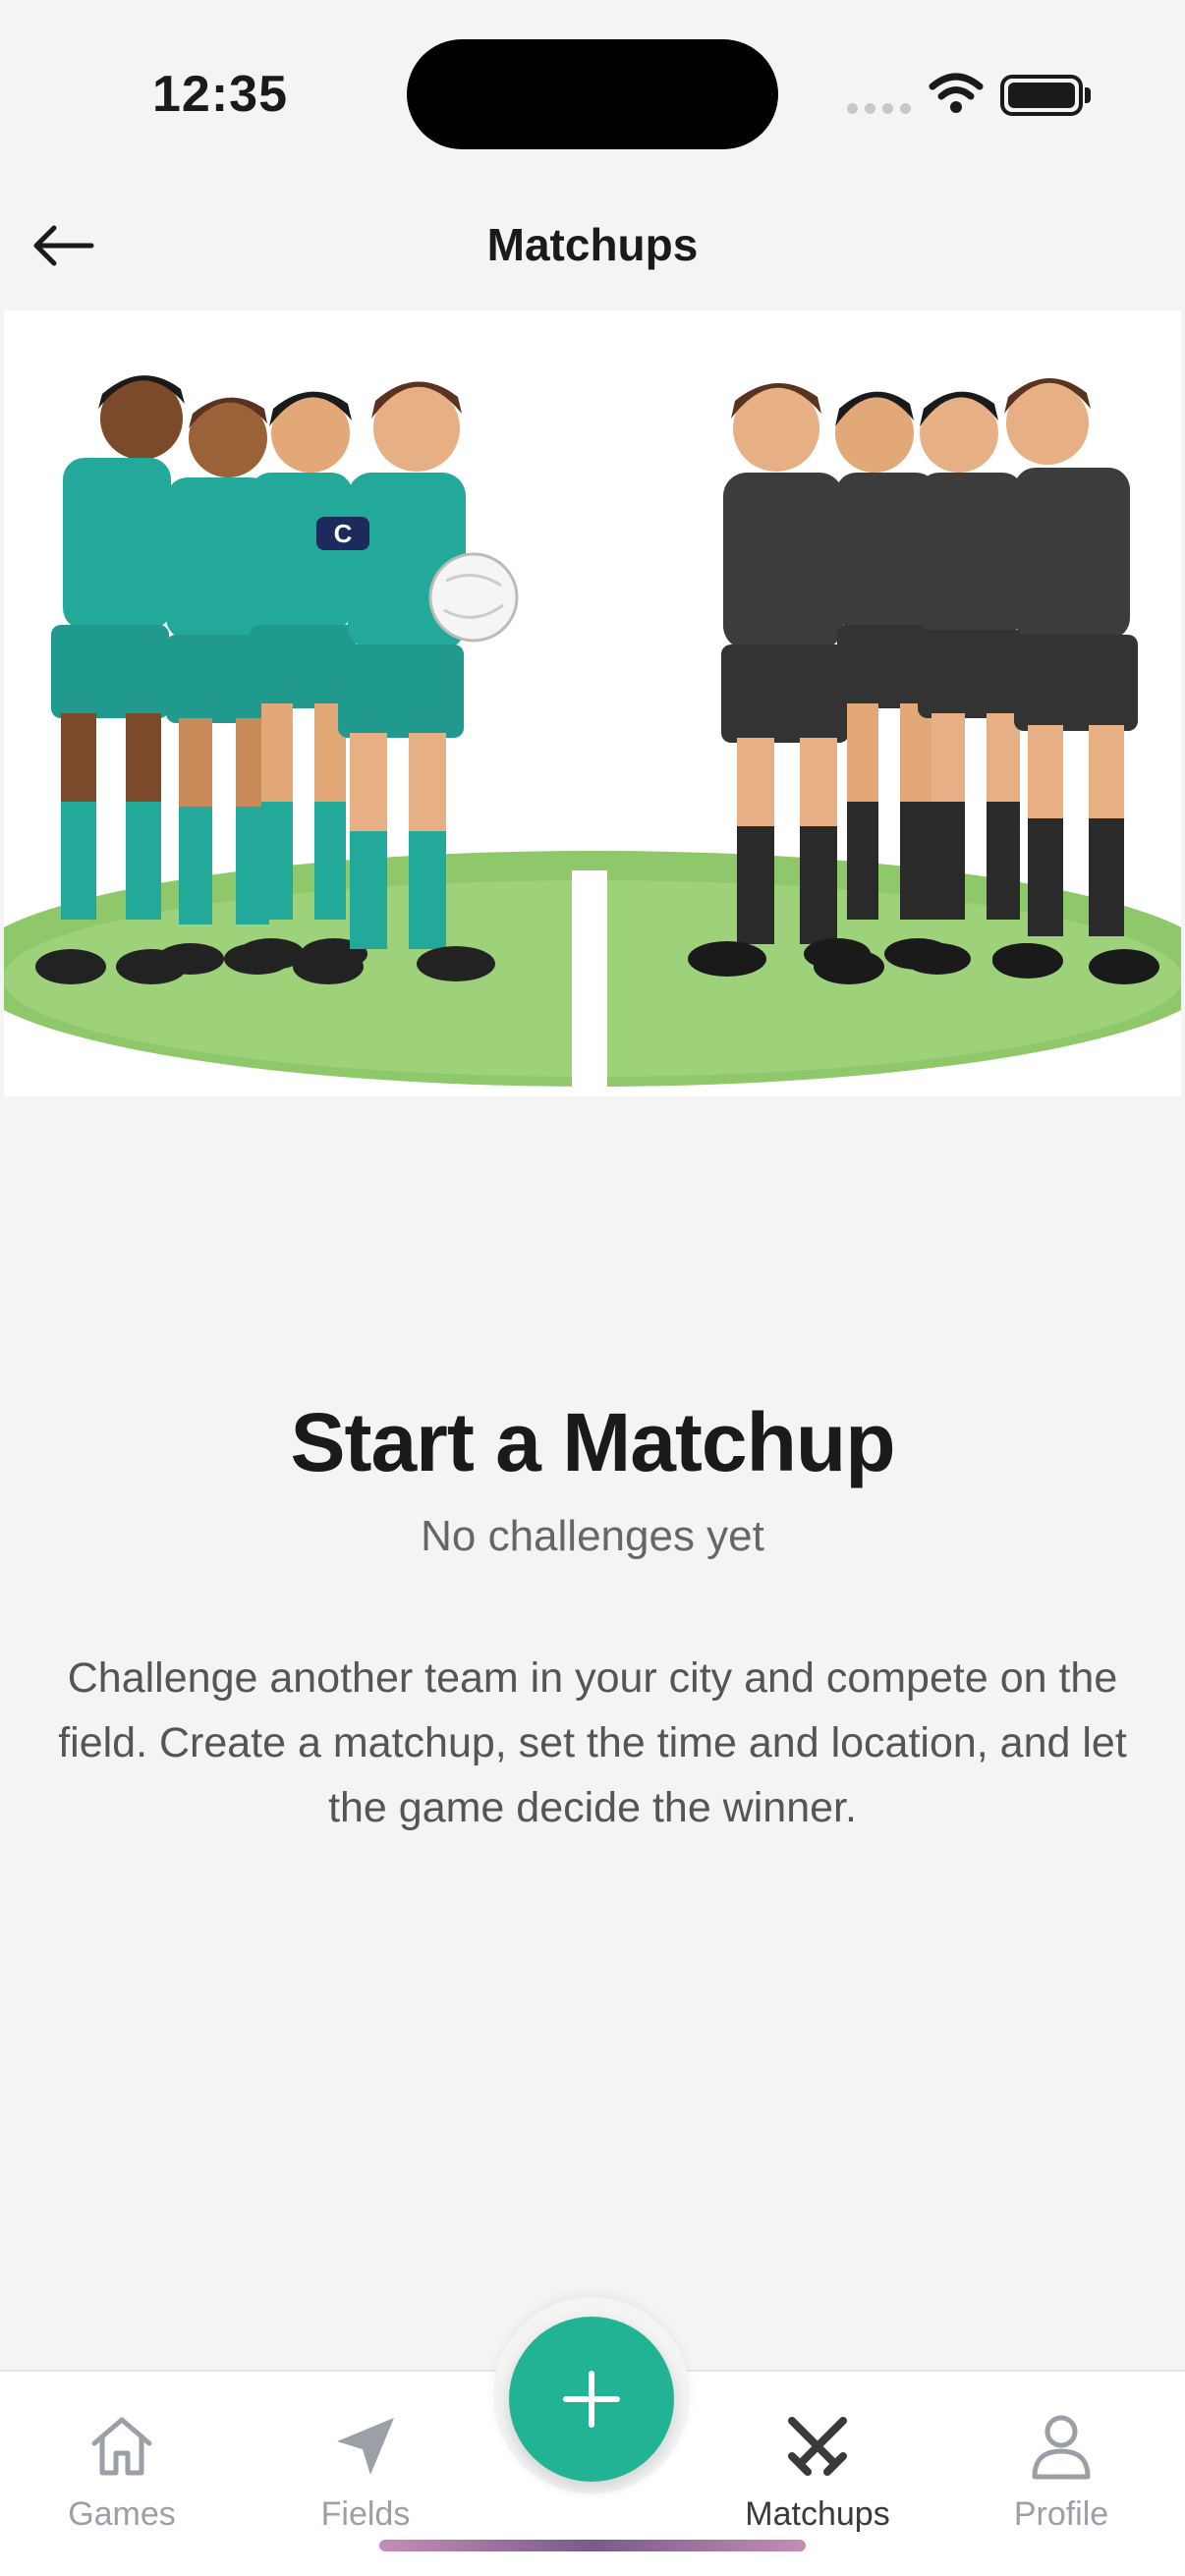  What do you see at coordinates (592, 1442) in the screenshot?
I see `empty-state-title: Start a Matchup` at bounding box center [592, 1442].